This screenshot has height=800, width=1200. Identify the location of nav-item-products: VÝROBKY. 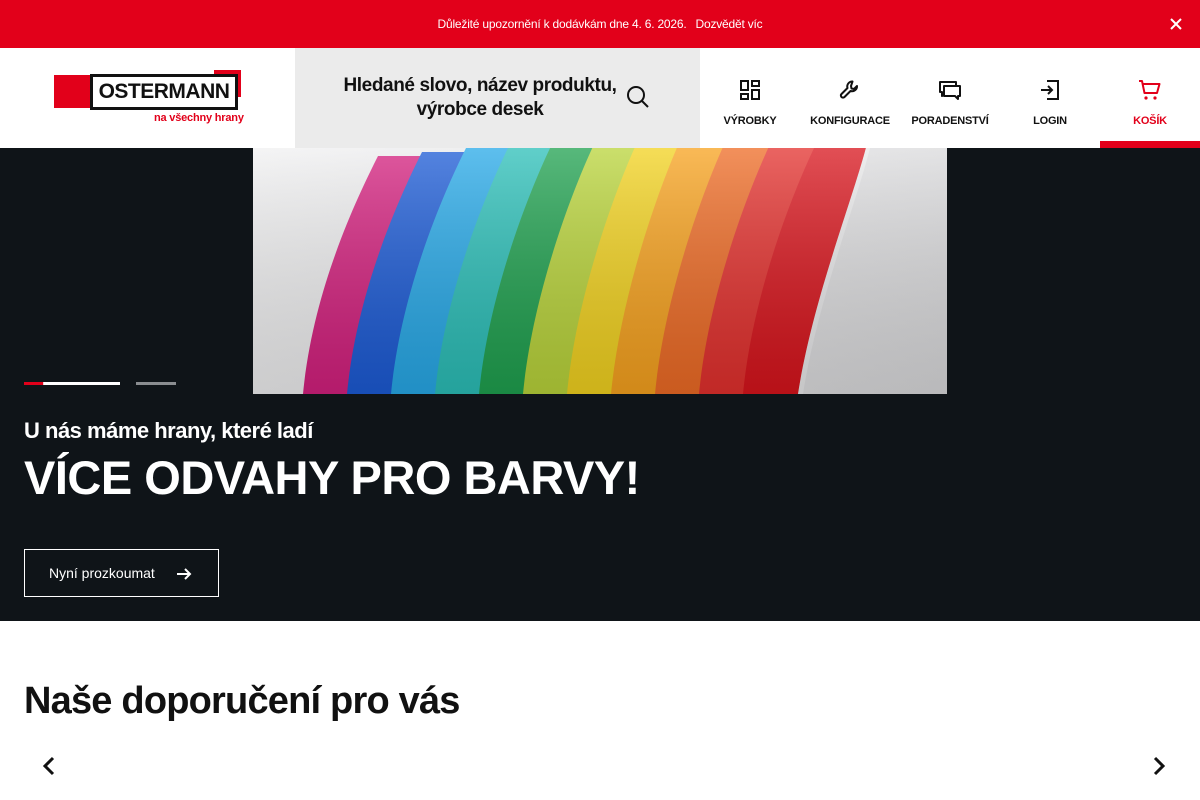
(750, 98).